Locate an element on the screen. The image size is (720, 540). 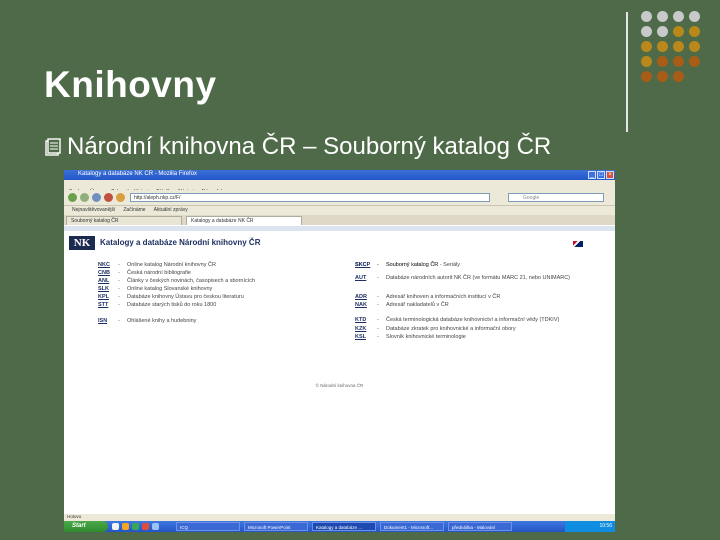
browser-tab: Katalogy a databáze NK ČR is located at coordinates (244, 220).